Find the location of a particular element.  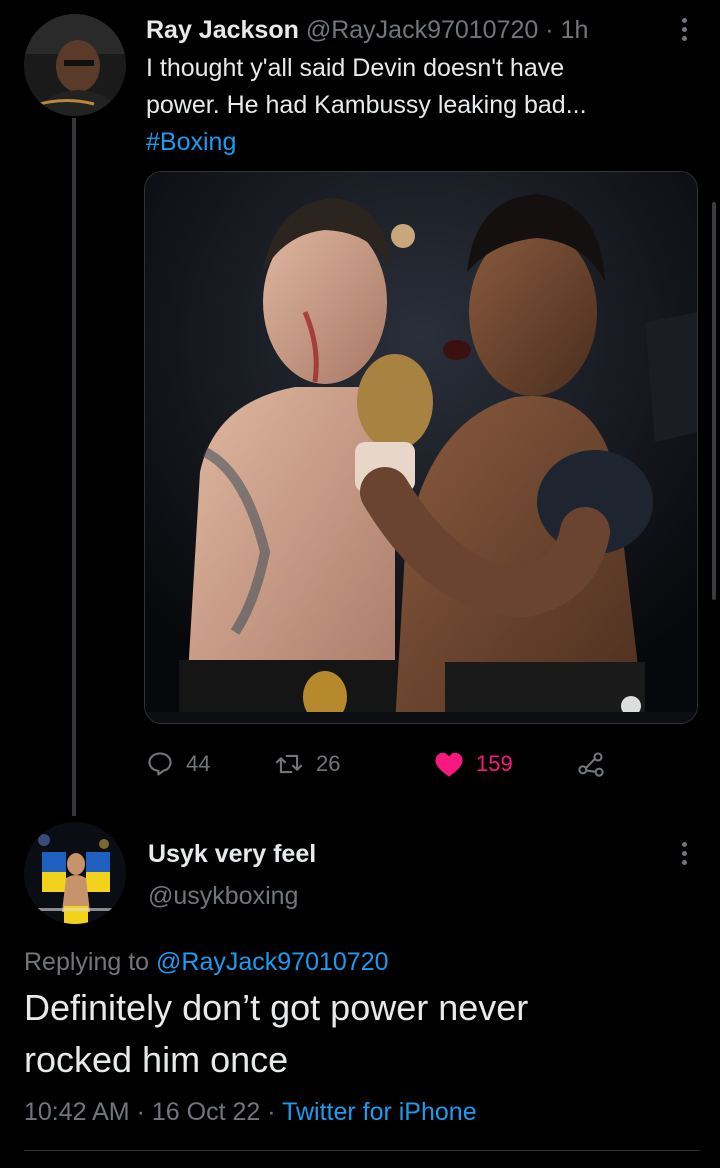

user-handle: @usykboxing is located at coordinates (223, 896).